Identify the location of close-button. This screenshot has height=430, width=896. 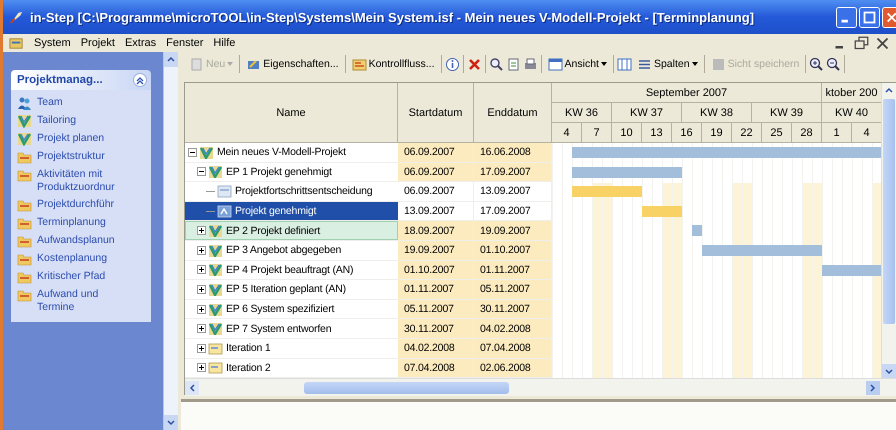
(889, 17).